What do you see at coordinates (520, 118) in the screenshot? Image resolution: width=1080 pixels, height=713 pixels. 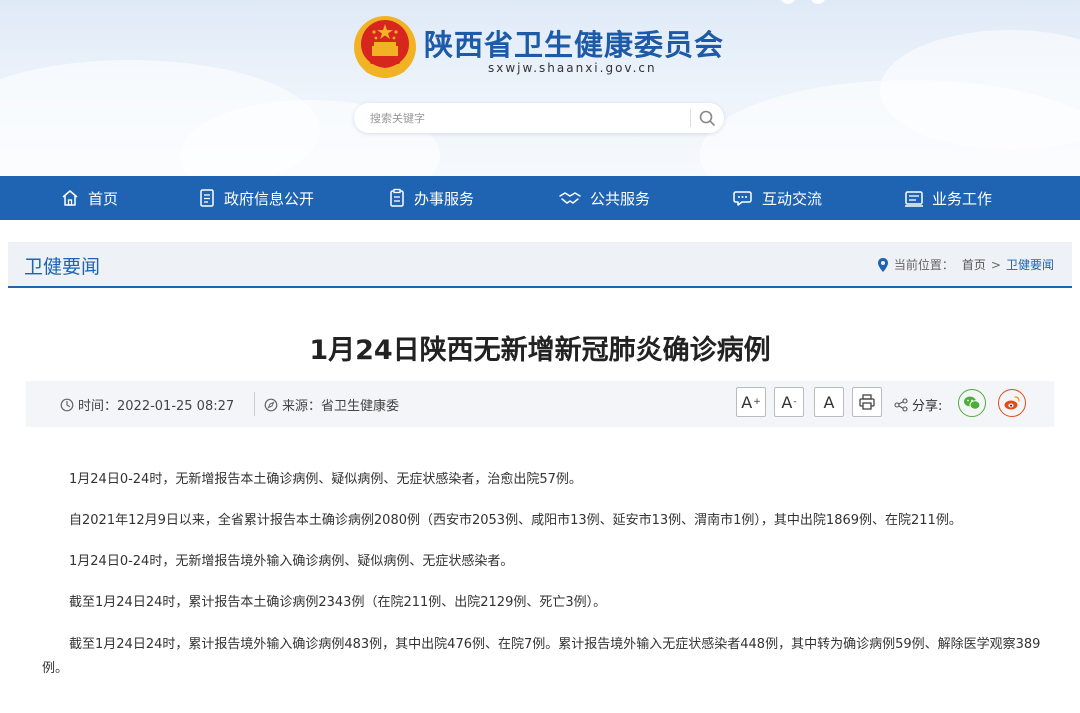 I see `search-input` at bounding box center [520, 118].